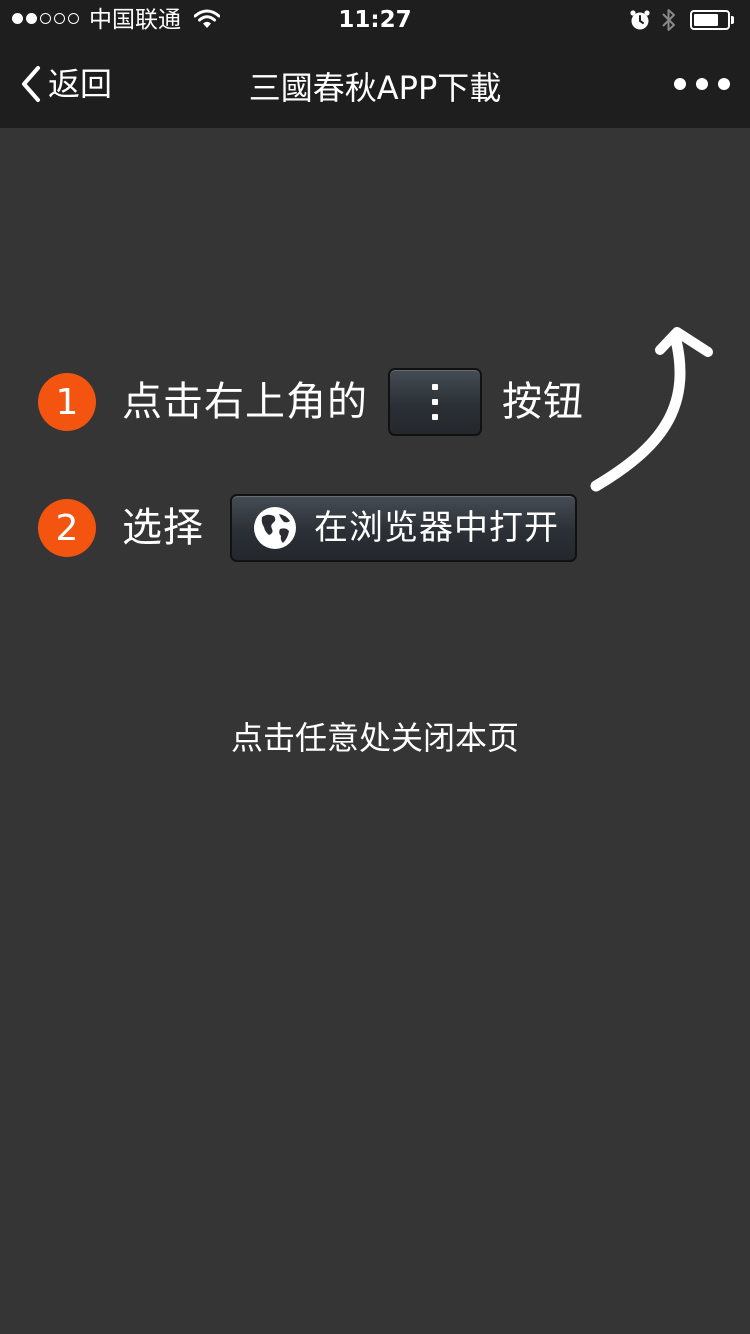  I want to click on alarm-clock-icon, so click(640, 20).